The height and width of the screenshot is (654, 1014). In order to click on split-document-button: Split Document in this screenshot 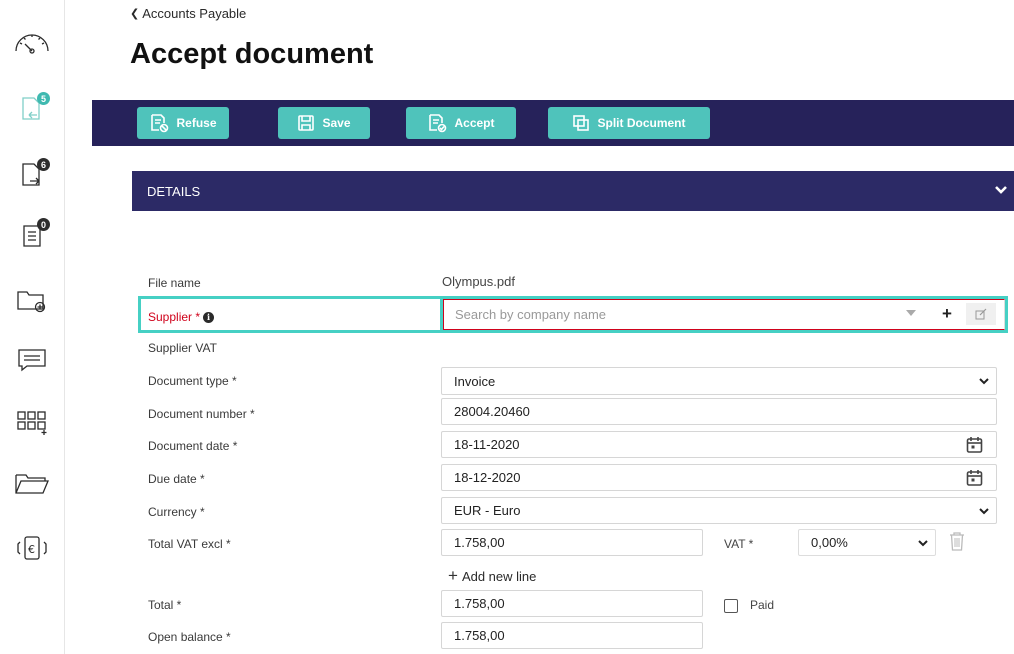, I will do `click(629, 123)`.